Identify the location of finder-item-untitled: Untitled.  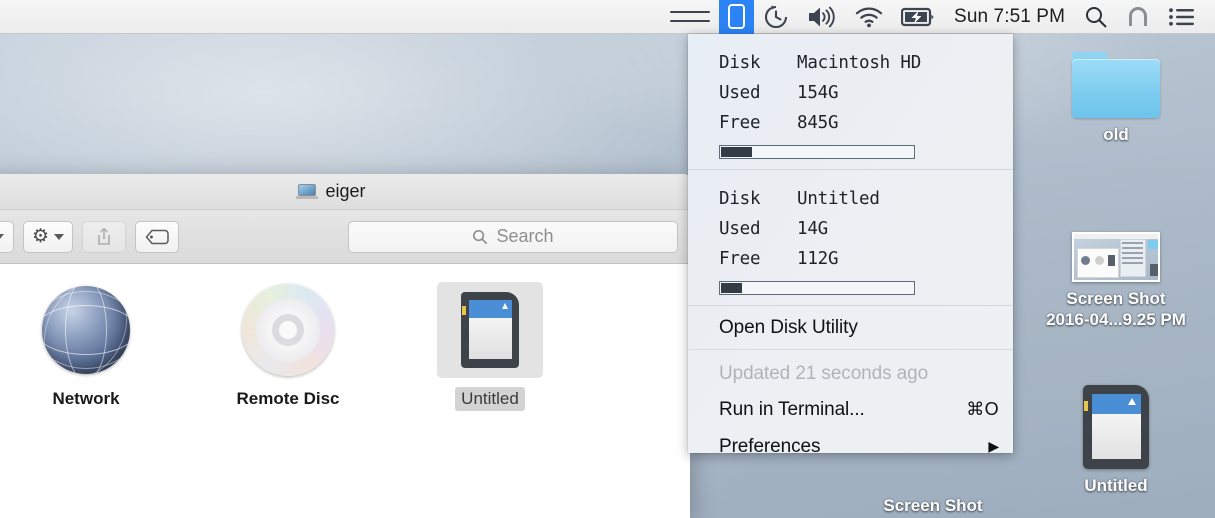
(490, 346).